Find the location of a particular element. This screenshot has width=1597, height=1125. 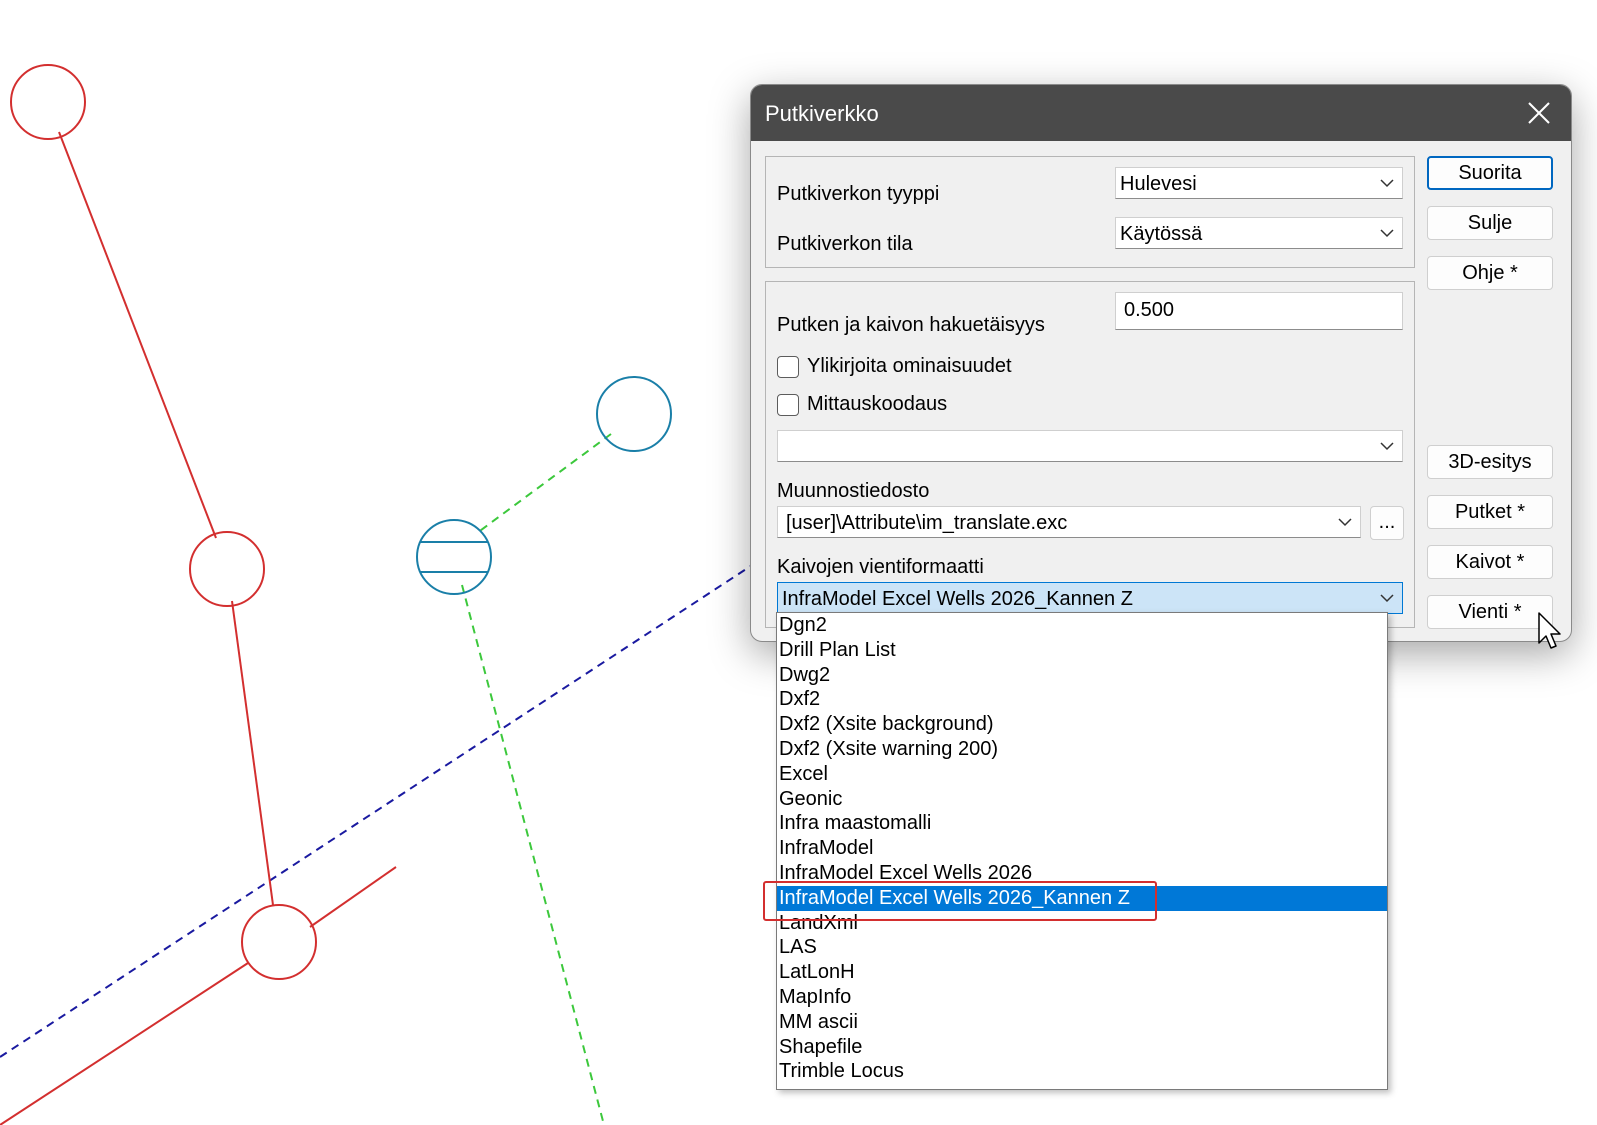

help-button: Ohje * is located at coordinates (1490, 273).